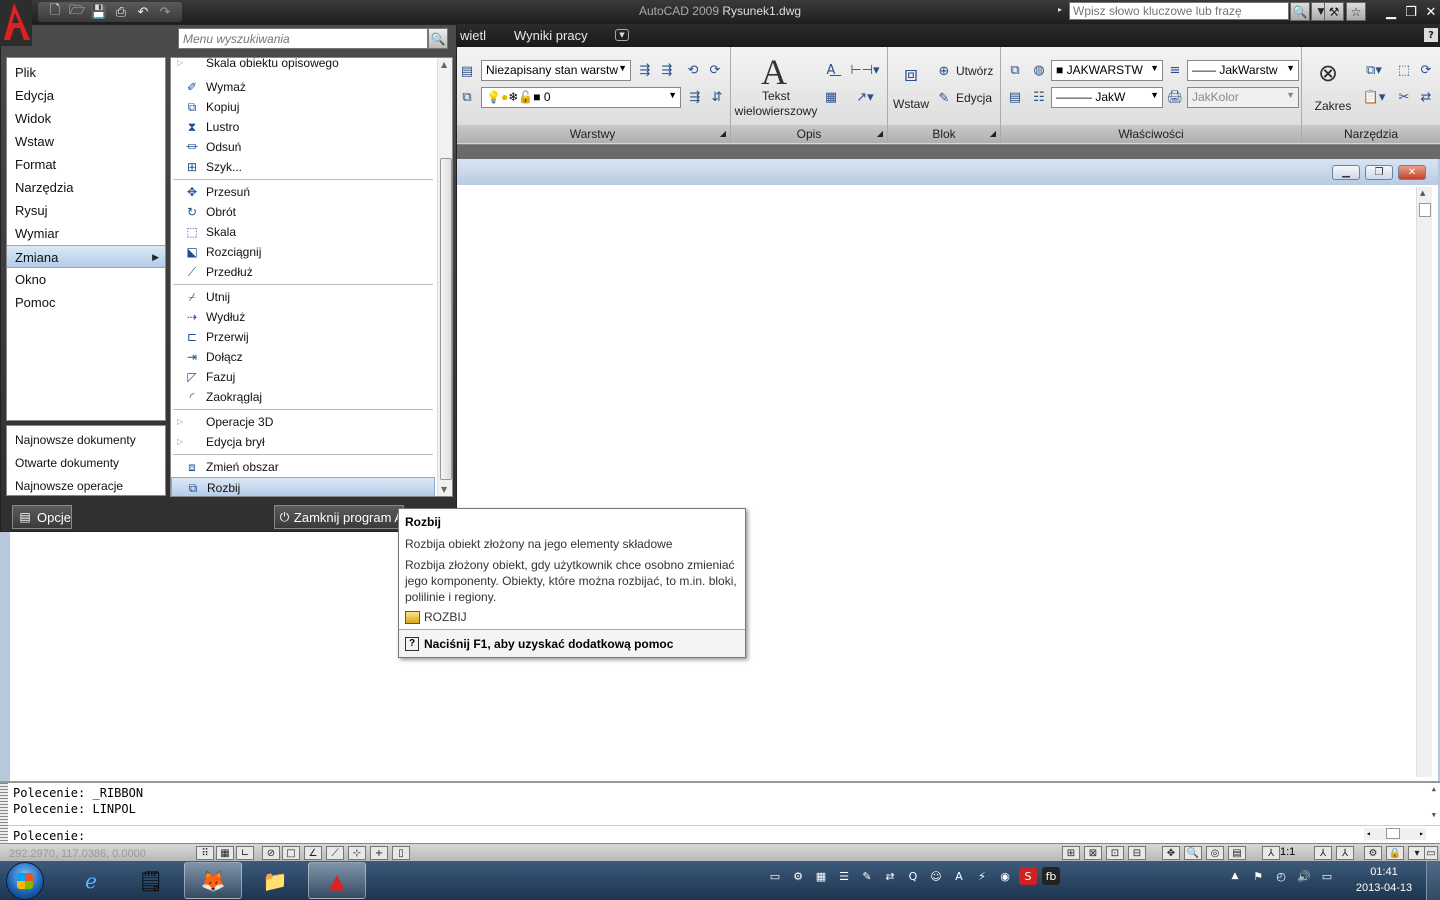  Describe the element at coordinates (1404, 70) in the screenshot. I see `quick-select-icon: ⬚` at that location.